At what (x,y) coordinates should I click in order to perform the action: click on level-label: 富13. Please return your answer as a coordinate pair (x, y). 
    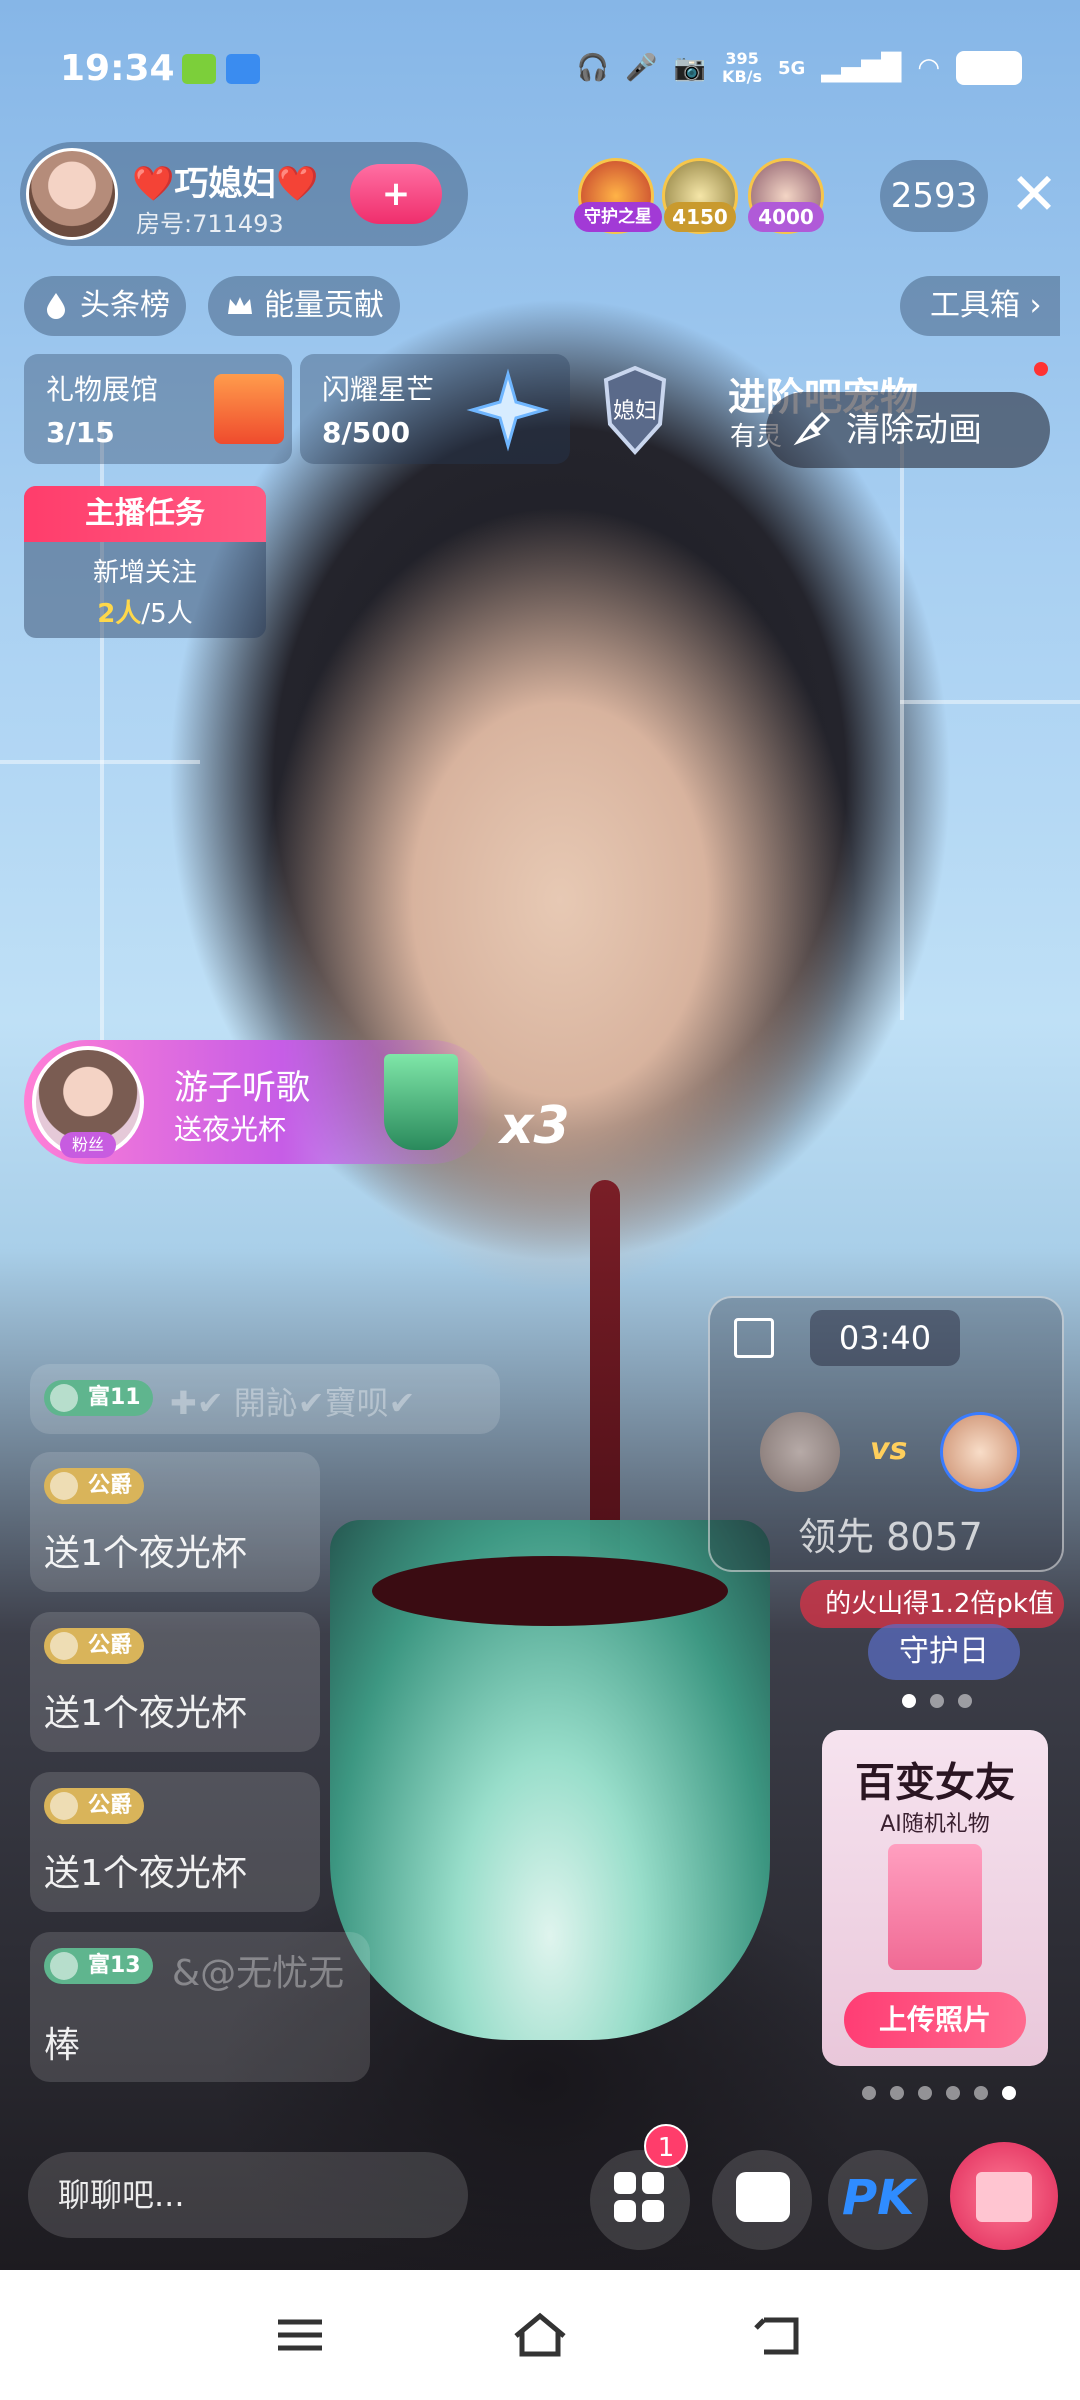
    Looking at the image, I should click on (114, 1965).